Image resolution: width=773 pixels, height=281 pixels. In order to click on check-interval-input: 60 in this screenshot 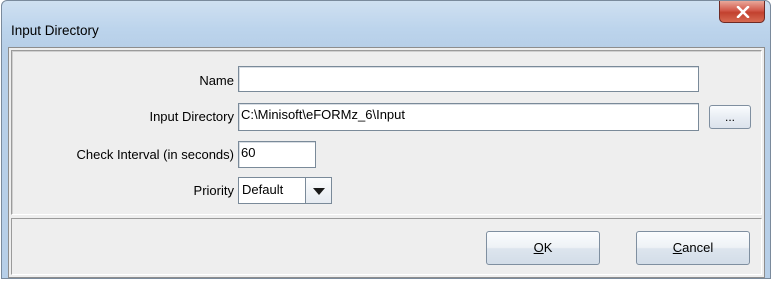, I will do `click(277, 154)`.